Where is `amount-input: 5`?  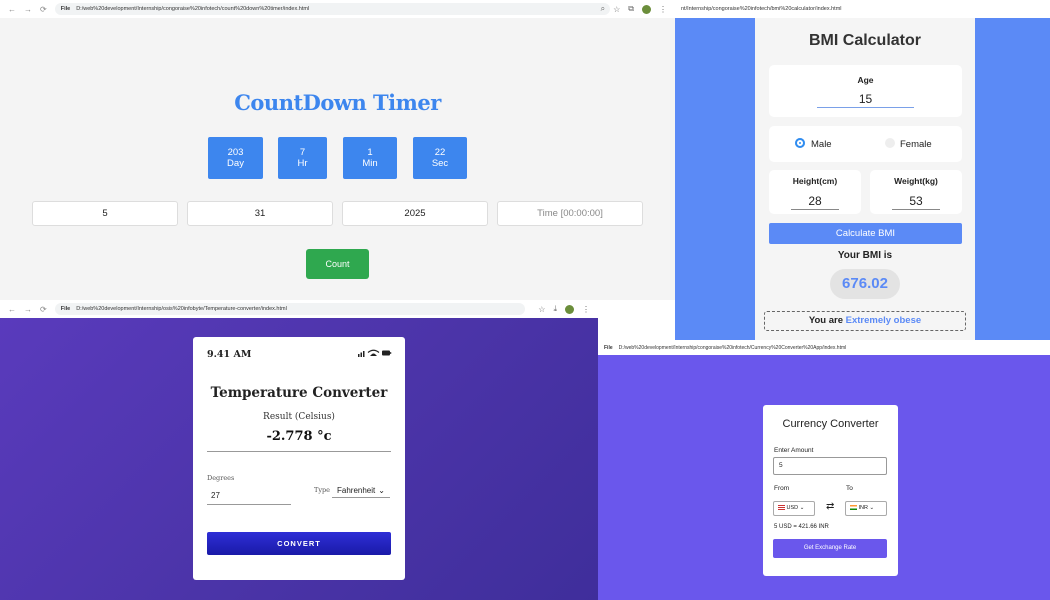 amount-input: 5 is located at coordinates (830, 466).